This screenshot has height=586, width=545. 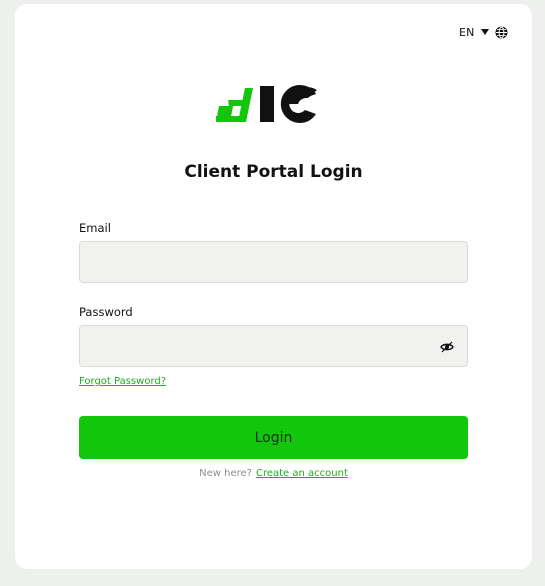 What do you see at coordinates (467, 32) in the screenshot?
I see `language-code: EN` at bounding box center [467, 32].